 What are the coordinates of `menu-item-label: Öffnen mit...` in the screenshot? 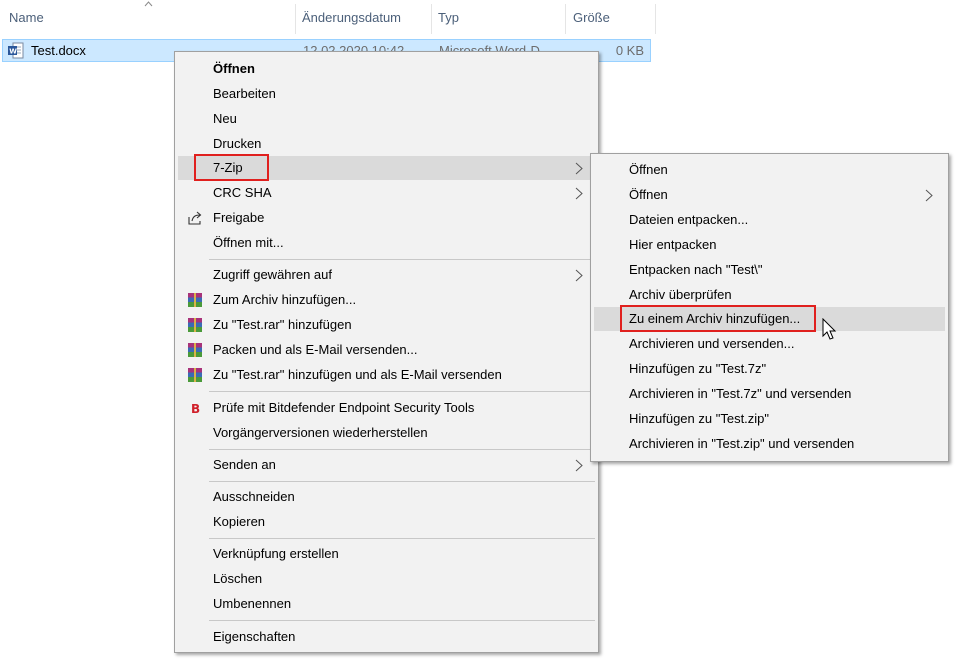 It's located at (248, 242).